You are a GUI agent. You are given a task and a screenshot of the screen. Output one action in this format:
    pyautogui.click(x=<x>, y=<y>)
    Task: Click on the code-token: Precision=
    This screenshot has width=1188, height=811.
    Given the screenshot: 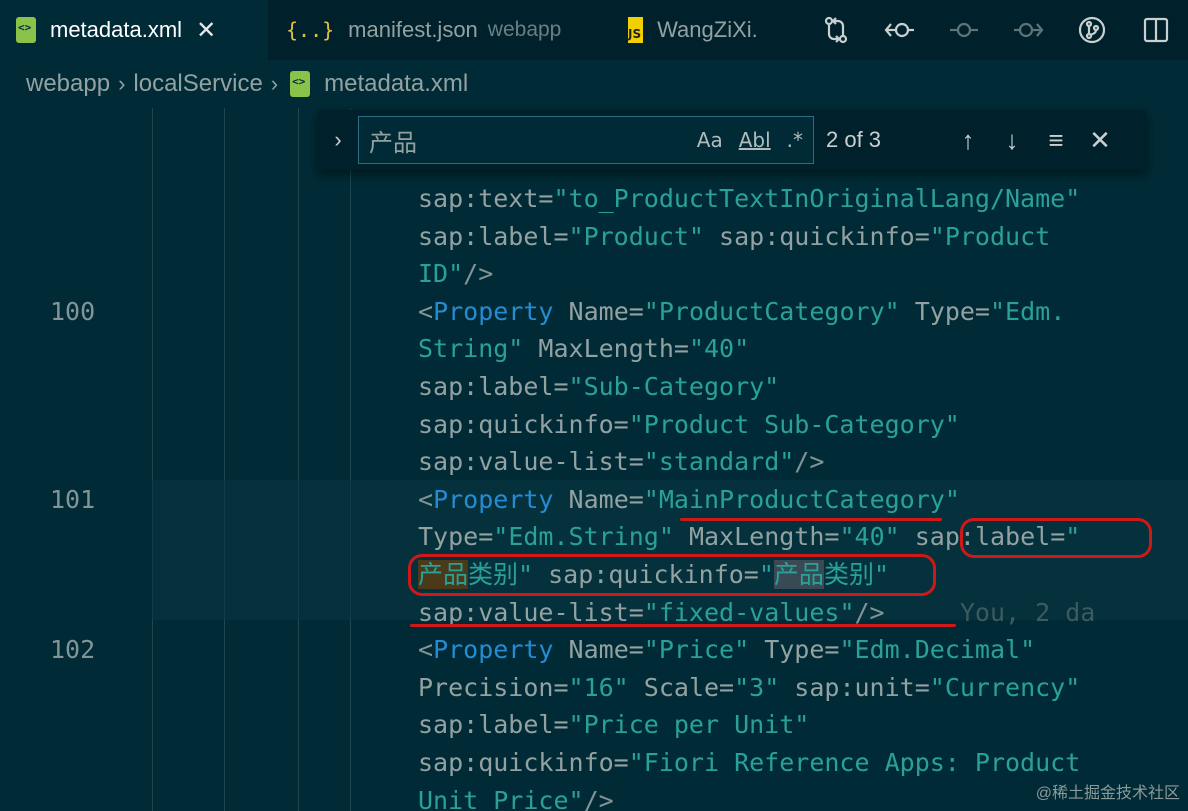 What is the action you would take?
    pyautogui.click(x=493, y=687)
    